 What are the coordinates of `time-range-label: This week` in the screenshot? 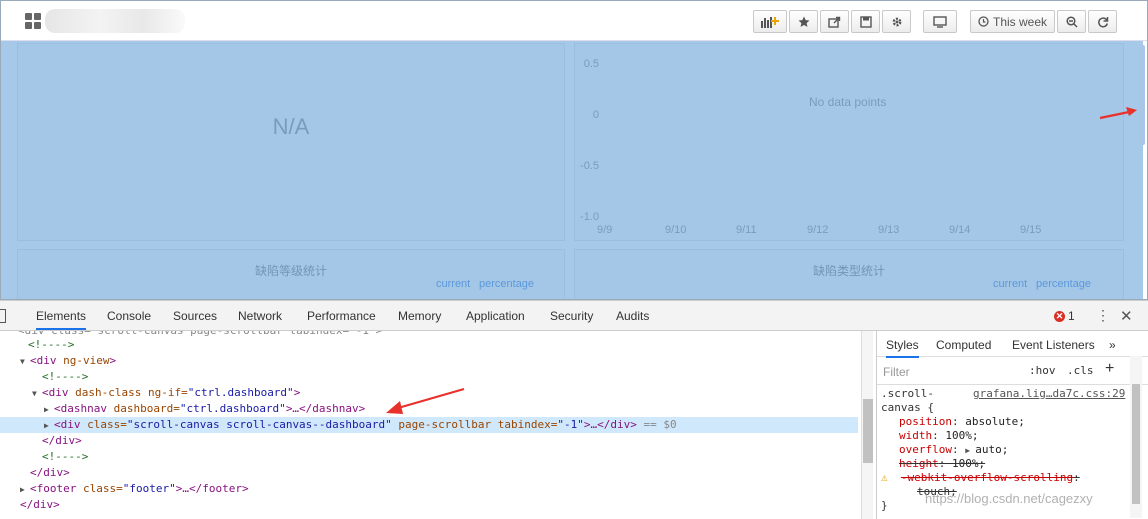 It's located at (1020, 21).